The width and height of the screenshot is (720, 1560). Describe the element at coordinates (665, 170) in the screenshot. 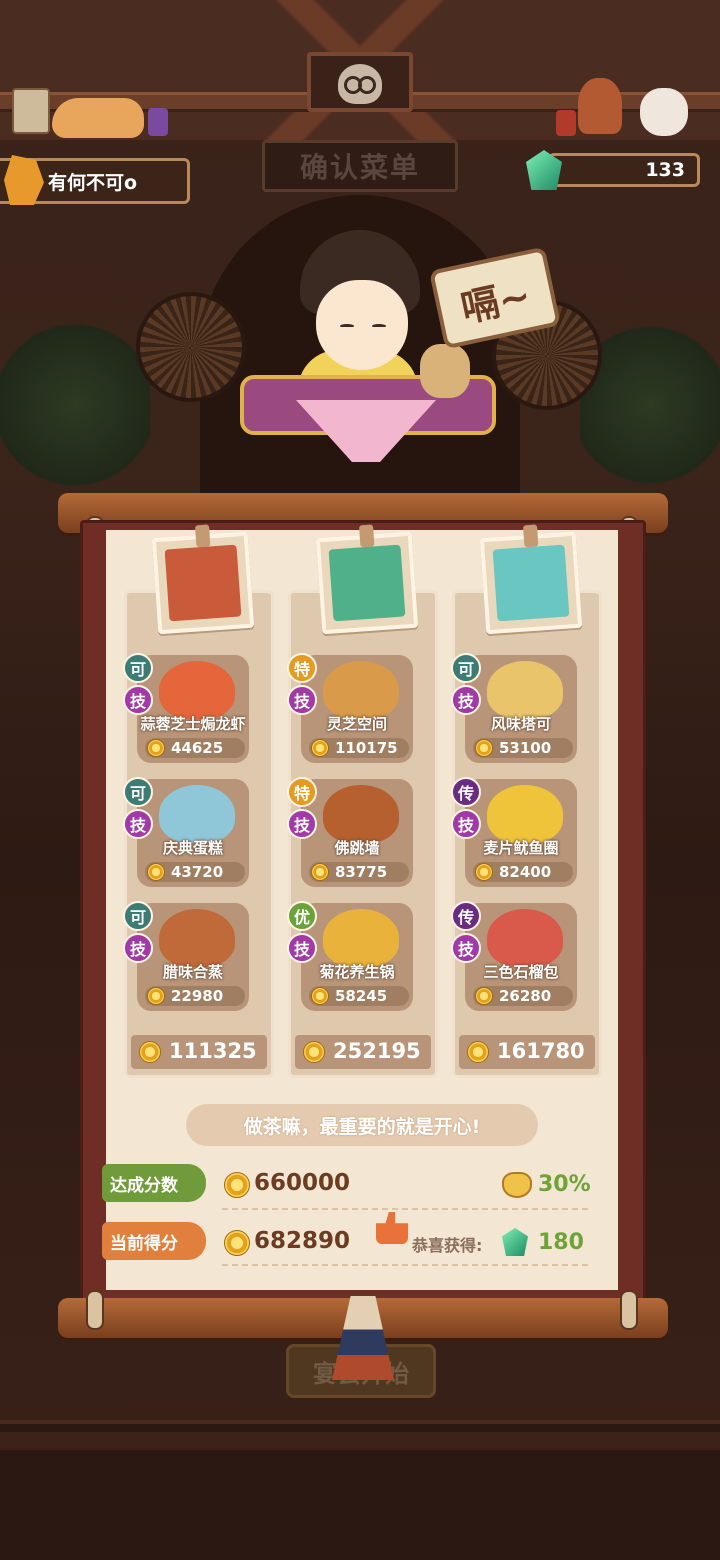

I see `gem-count: 133` at that location.